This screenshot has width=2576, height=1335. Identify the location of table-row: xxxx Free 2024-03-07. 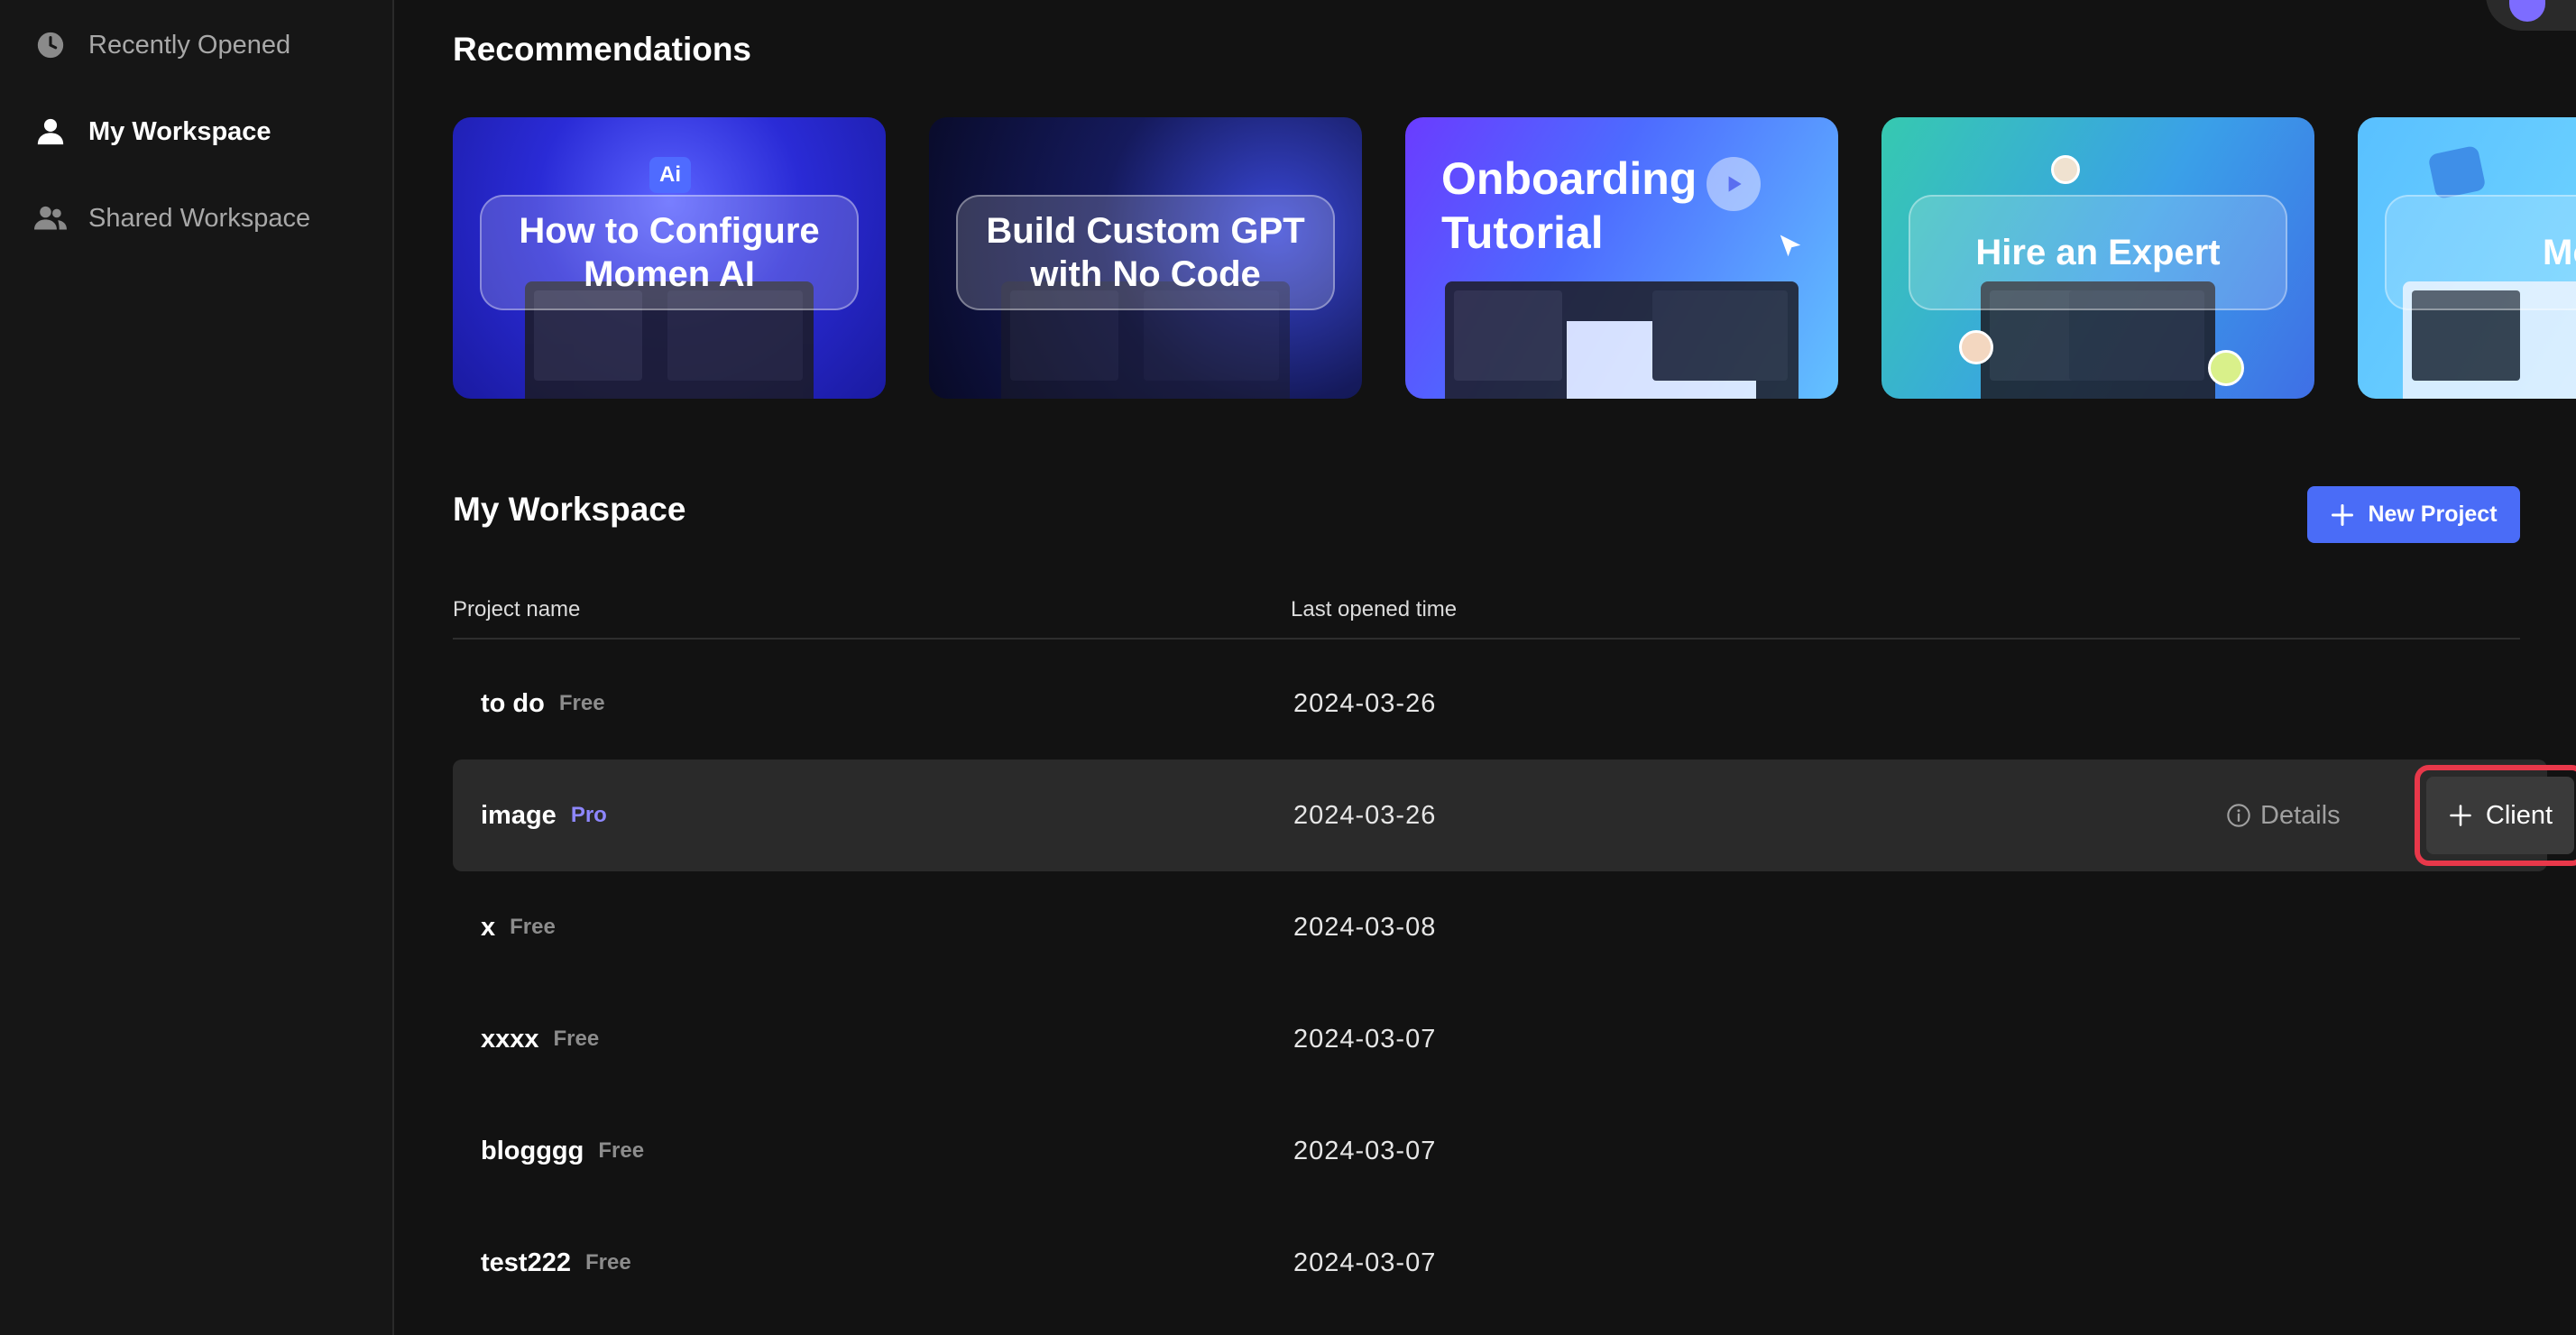
(1500, 1039).